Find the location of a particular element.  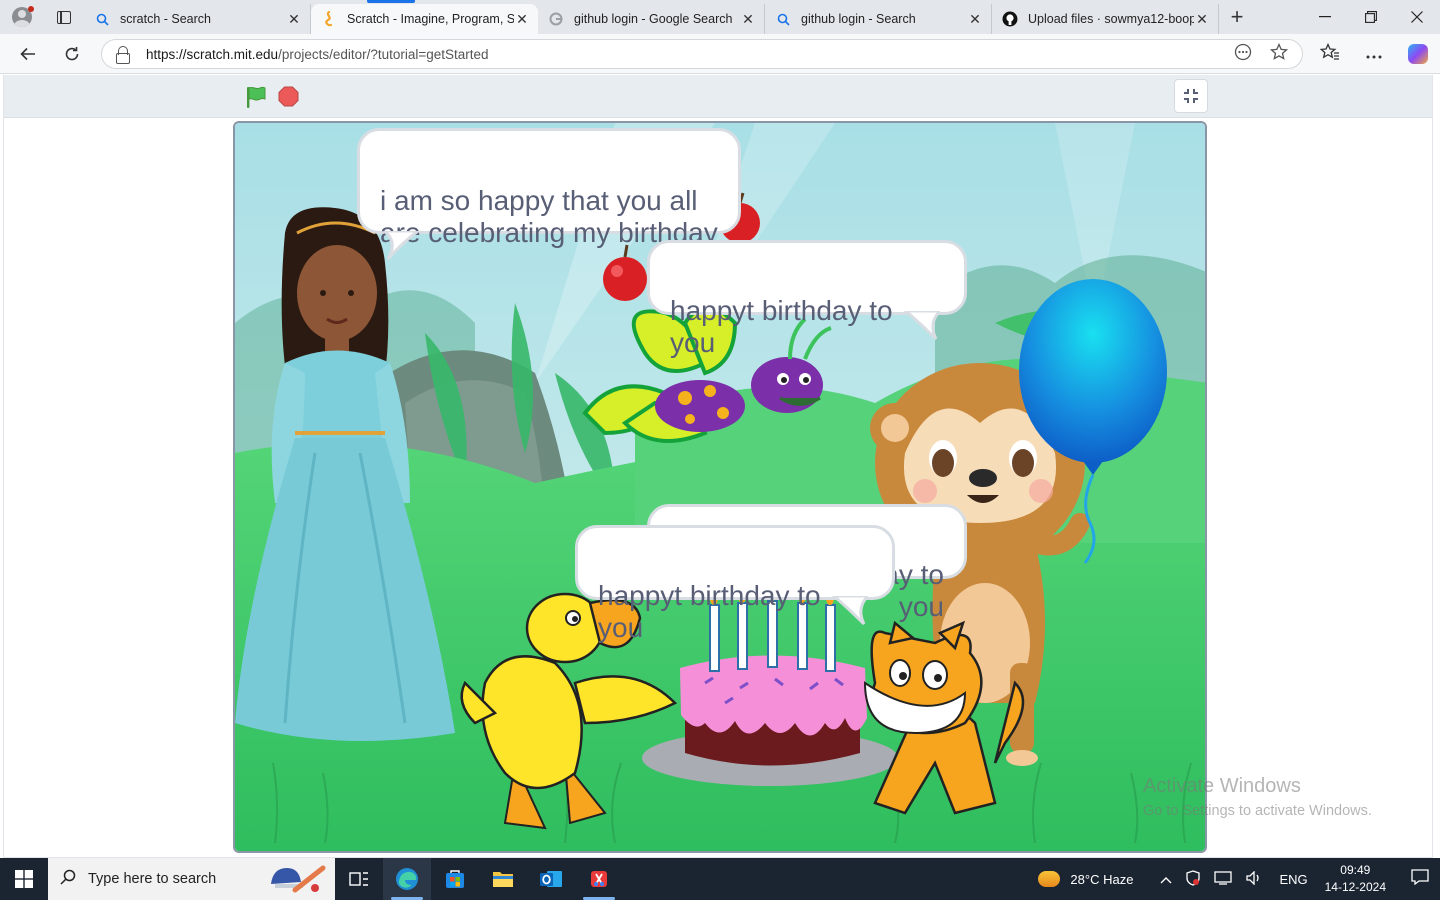

show-hidden-icons-chevron-icon is located at coordinates (1166, 879).